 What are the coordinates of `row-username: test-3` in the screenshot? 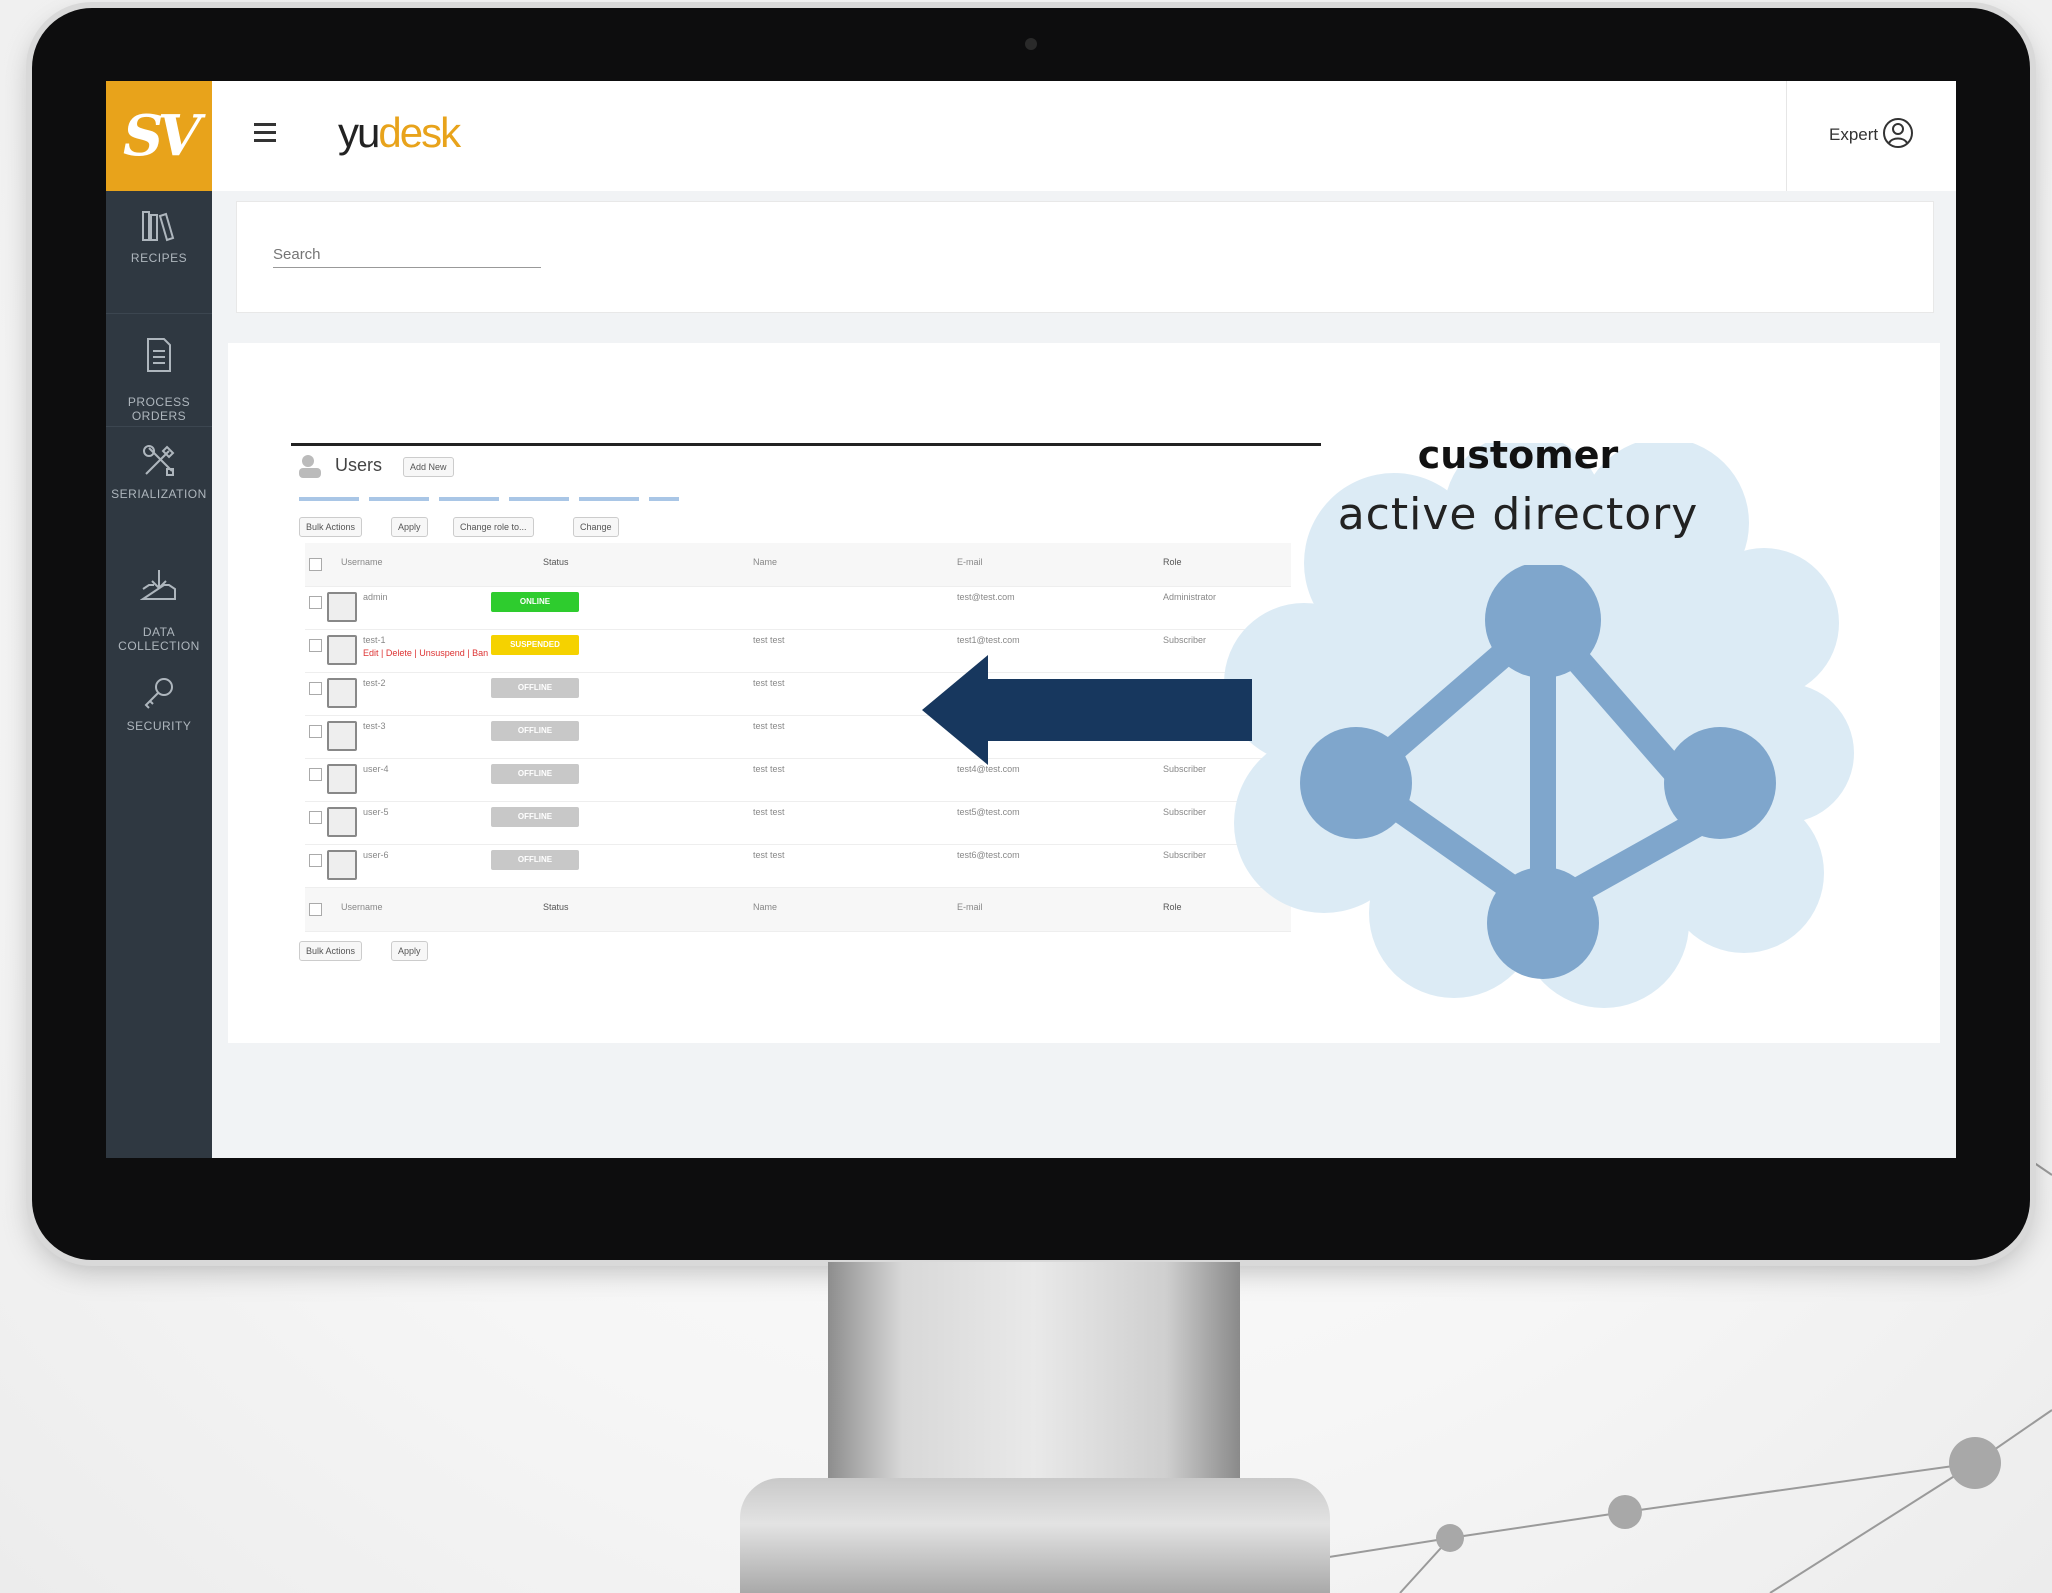 It's located at (374, 726).